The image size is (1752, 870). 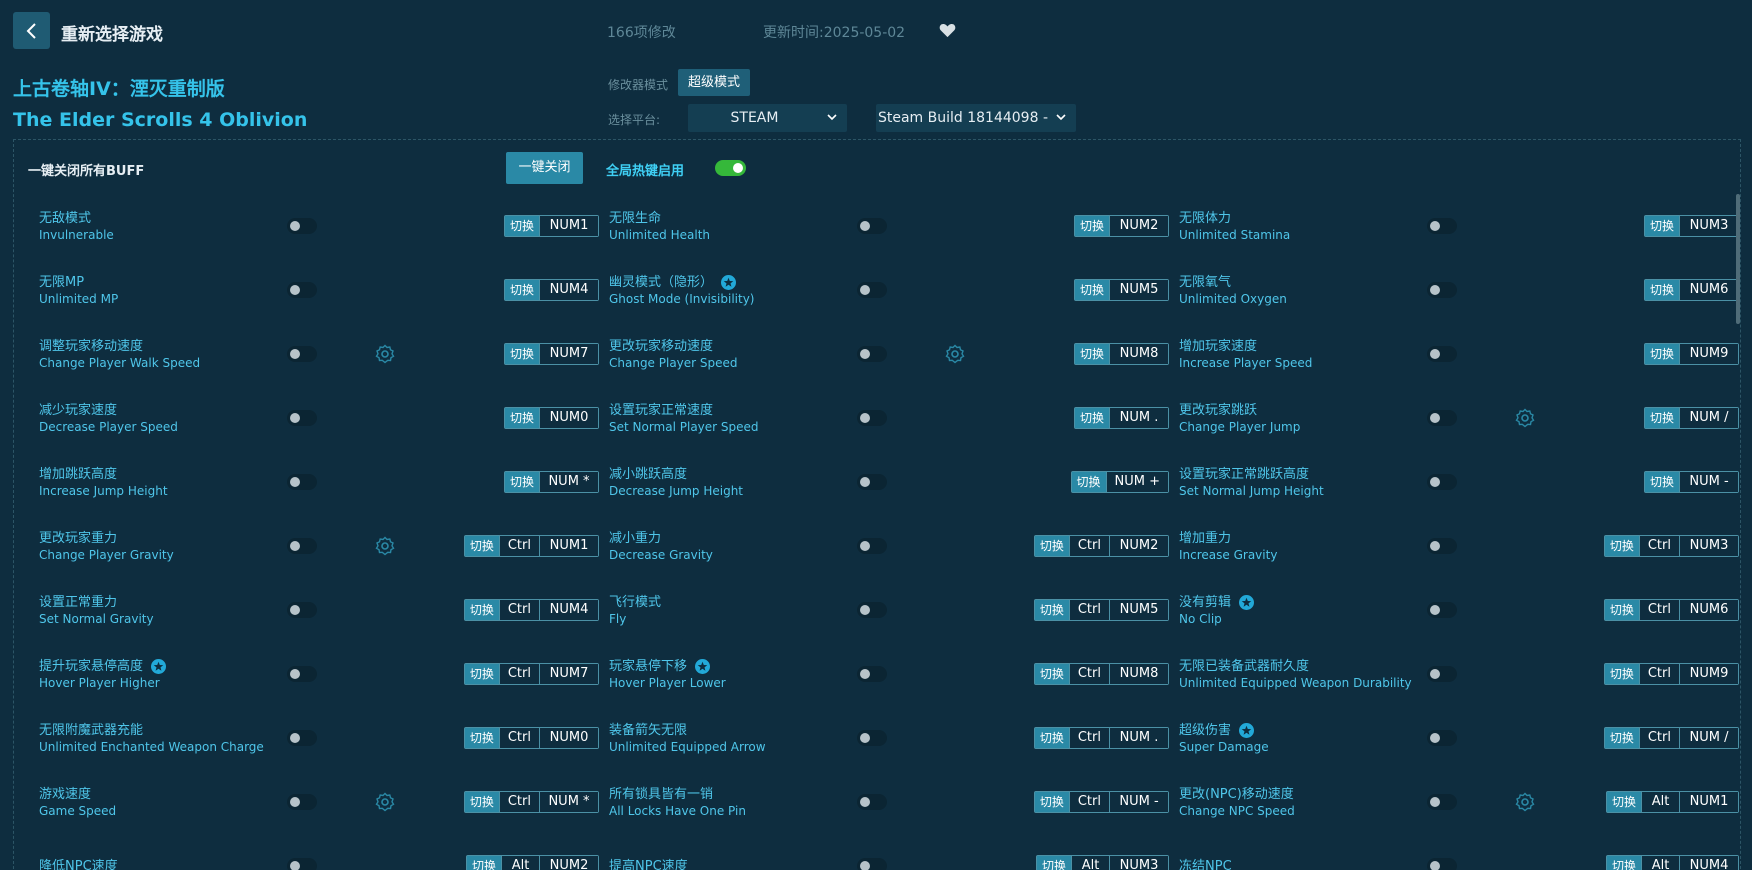 I want to click on hotkey-badge: 切换 NUM5, so click(x=1121, y=290).